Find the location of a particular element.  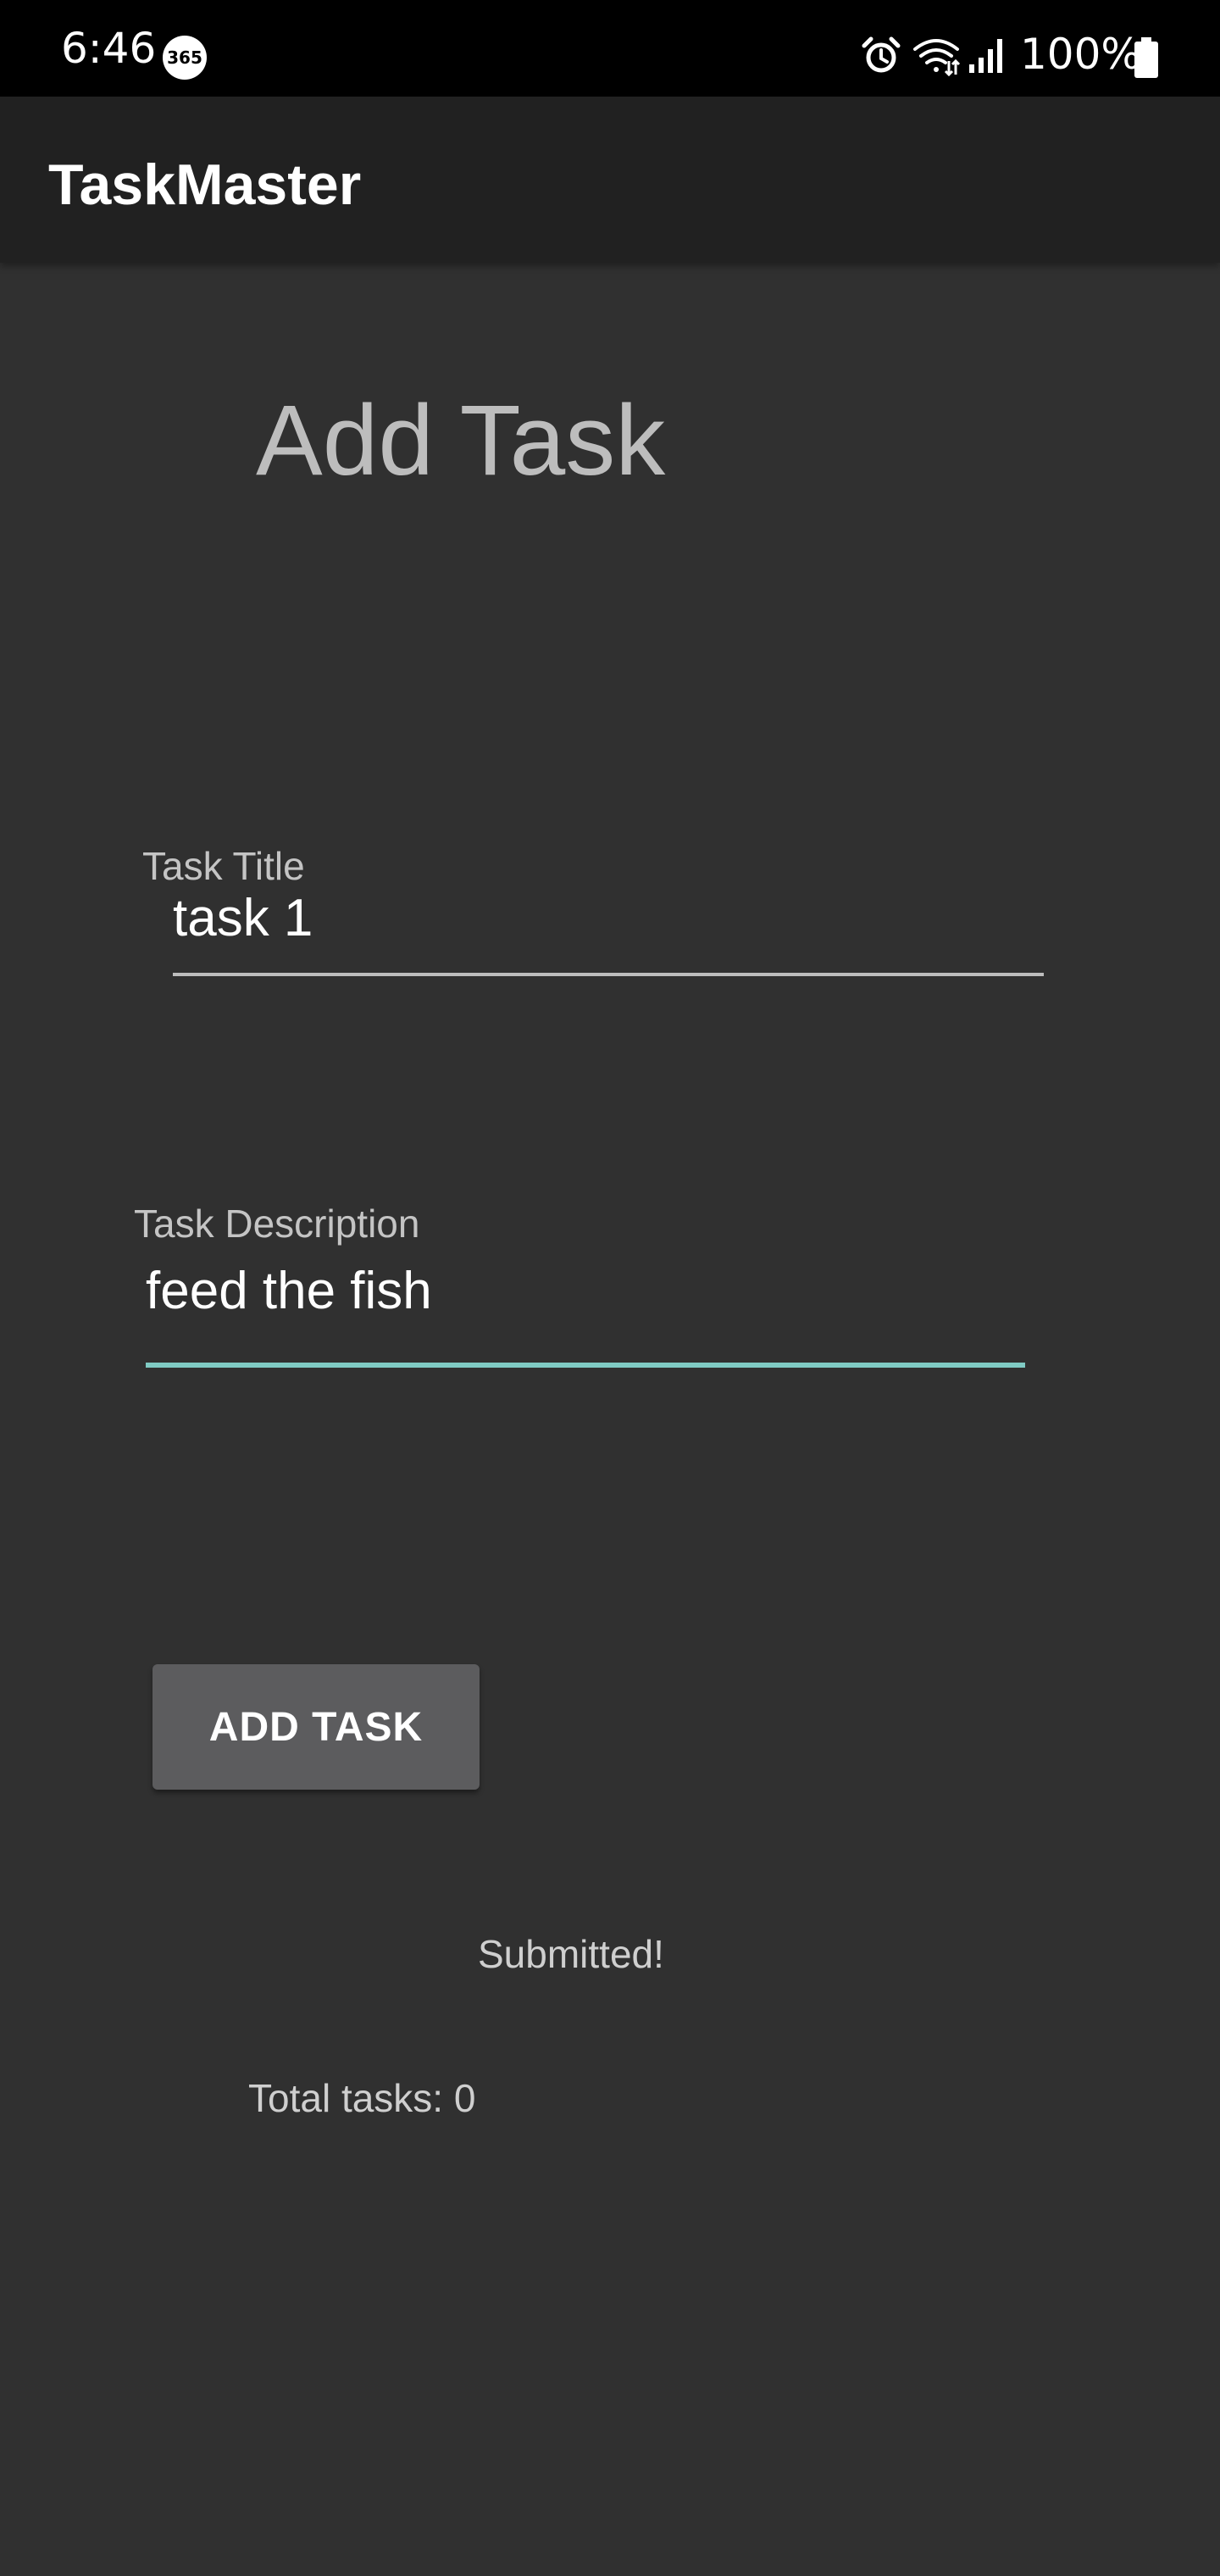

task-description-input is located at coordinates (585, 1291).